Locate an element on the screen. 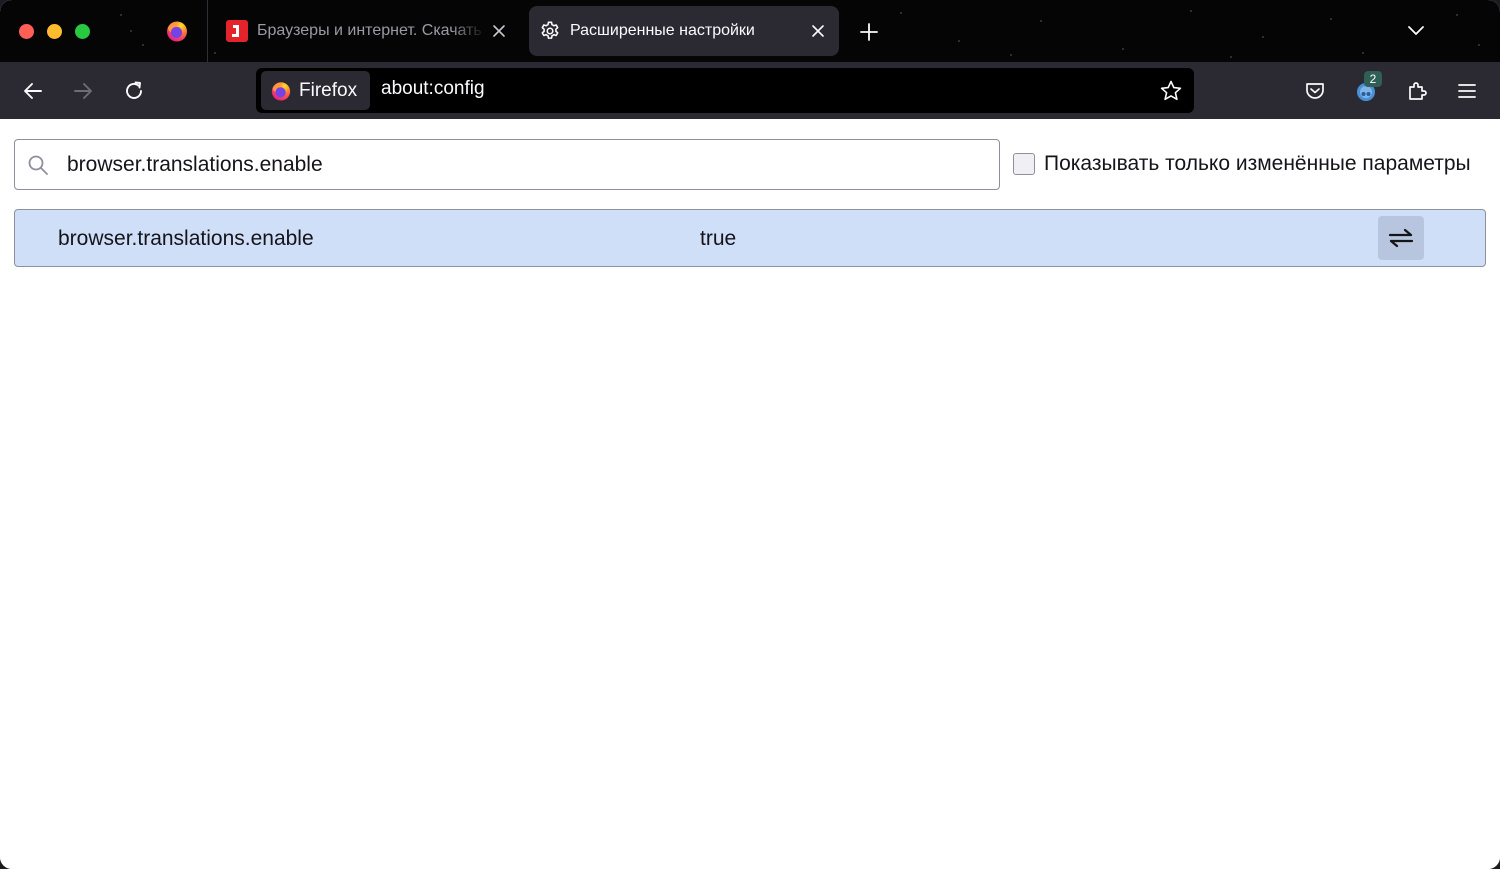 Image resolution: width=1500 pixels, height=869 pixels. list-all-tabs-button is located at coordinates (1416, 31).